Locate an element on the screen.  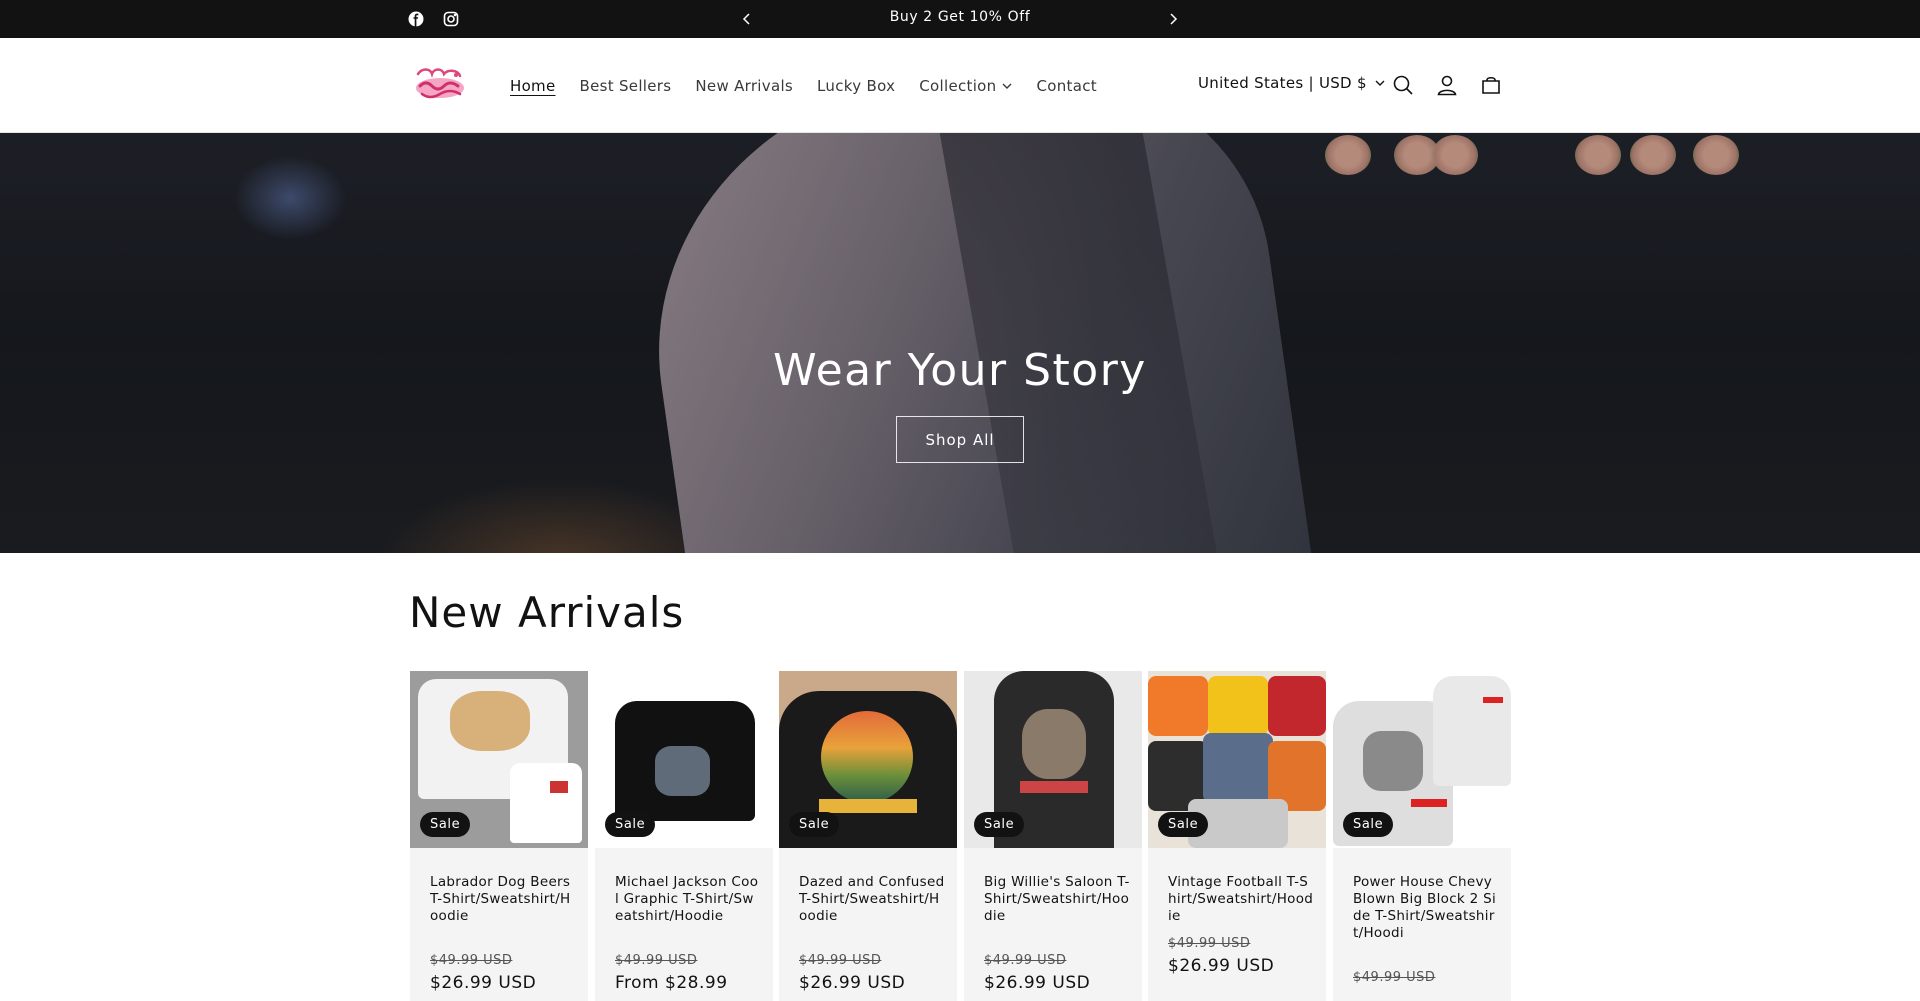
nav-collection: Collection is located at coordinates (965, 86).